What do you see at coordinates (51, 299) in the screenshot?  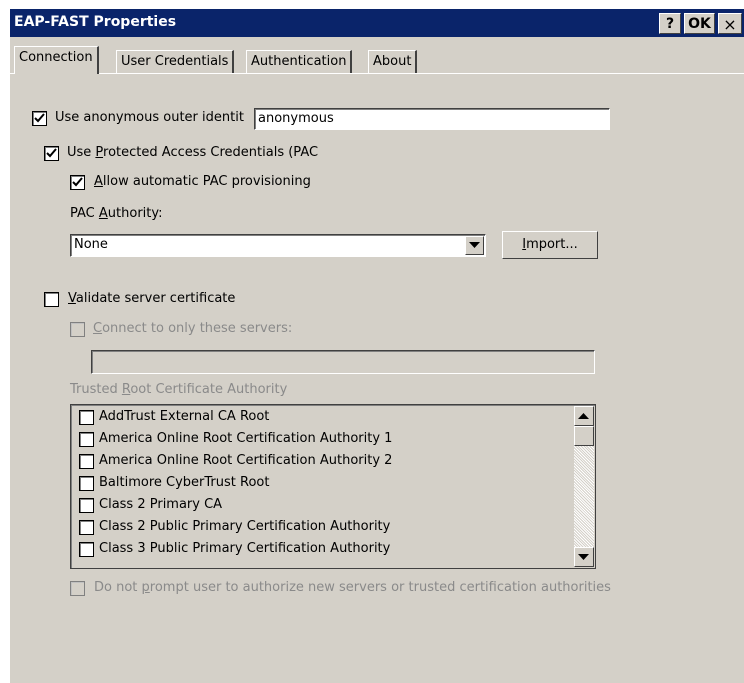 I see `validate-cert-checkbox` at bounding box center [51, 299].